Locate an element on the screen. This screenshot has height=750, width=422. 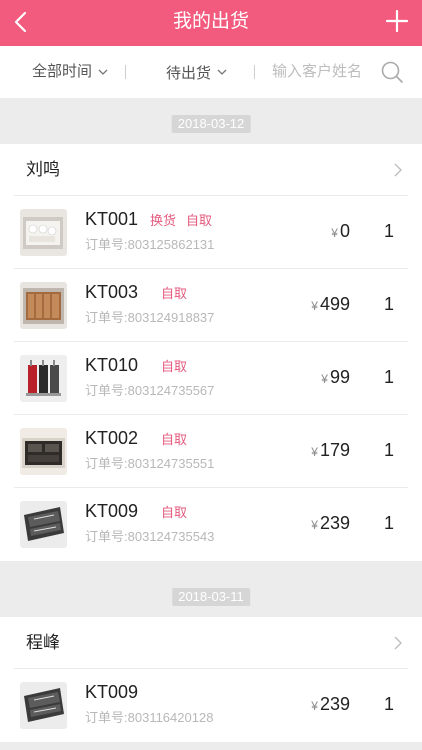
order-value: 803124735567 is located at coordinates (171, 390).